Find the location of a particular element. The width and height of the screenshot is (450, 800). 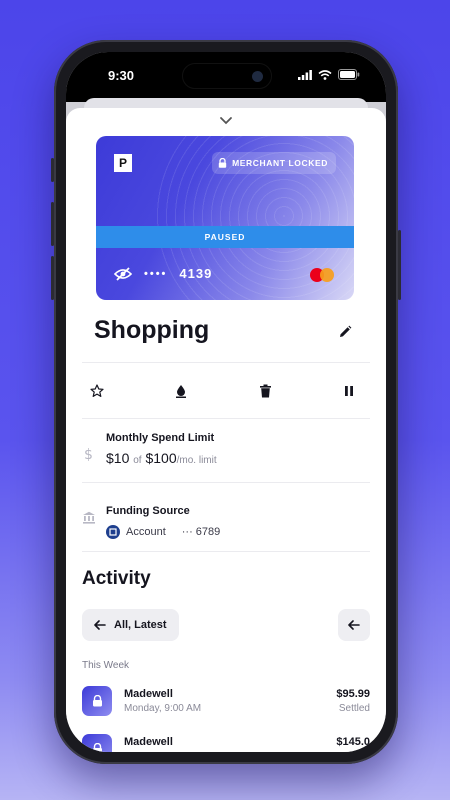

delete-button is located at coordinates (265, 391).